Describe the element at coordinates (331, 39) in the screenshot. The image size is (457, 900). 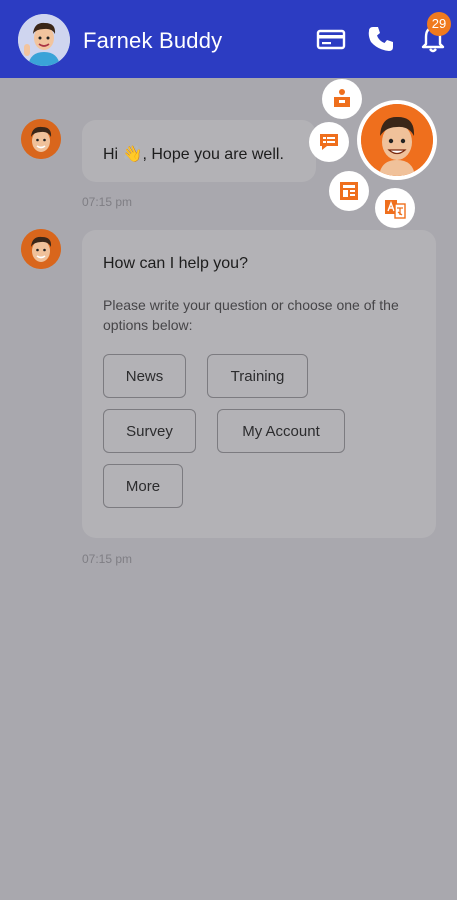
I see `card-icon` at that location.